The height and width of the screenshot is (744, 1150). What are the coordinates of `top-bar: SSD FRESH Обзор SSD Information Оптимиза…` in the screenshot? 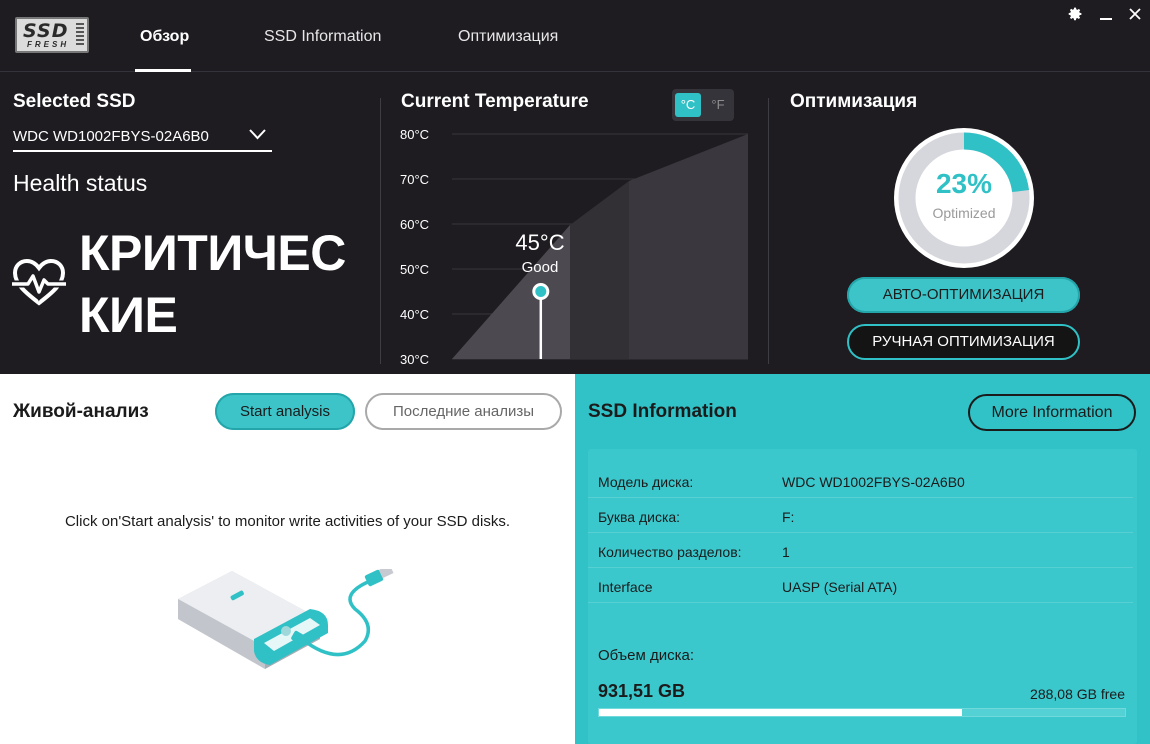 It's located at (575, 36).